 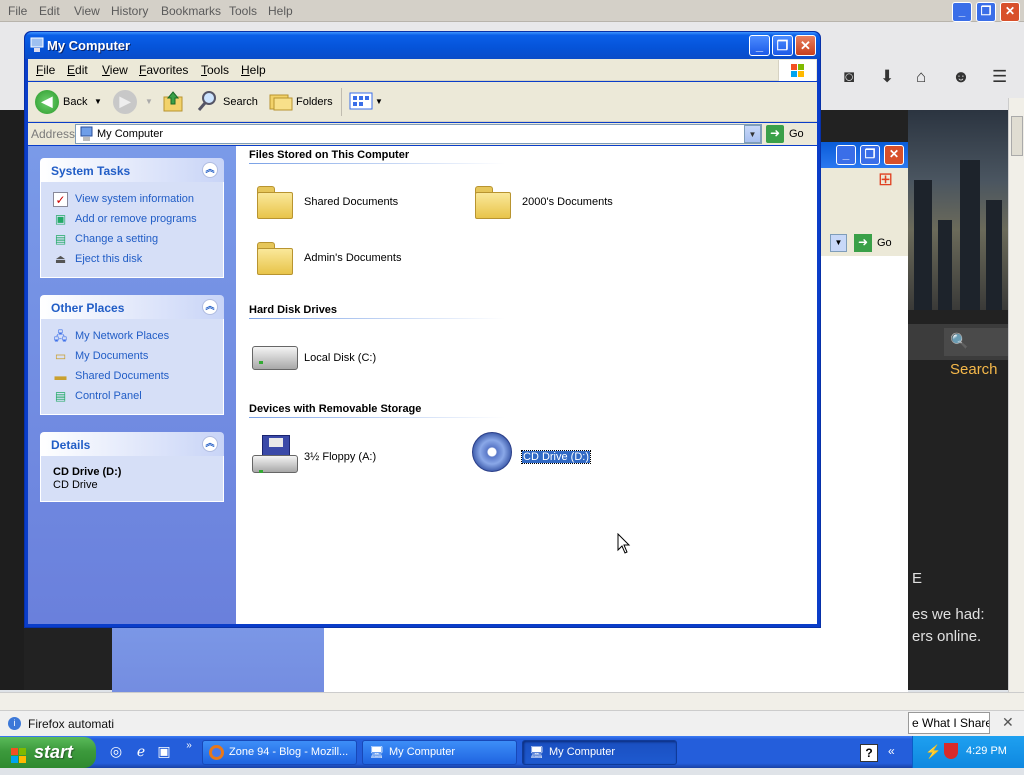 I want to click on background-minimize-button: _, so click(x=846, y=155).